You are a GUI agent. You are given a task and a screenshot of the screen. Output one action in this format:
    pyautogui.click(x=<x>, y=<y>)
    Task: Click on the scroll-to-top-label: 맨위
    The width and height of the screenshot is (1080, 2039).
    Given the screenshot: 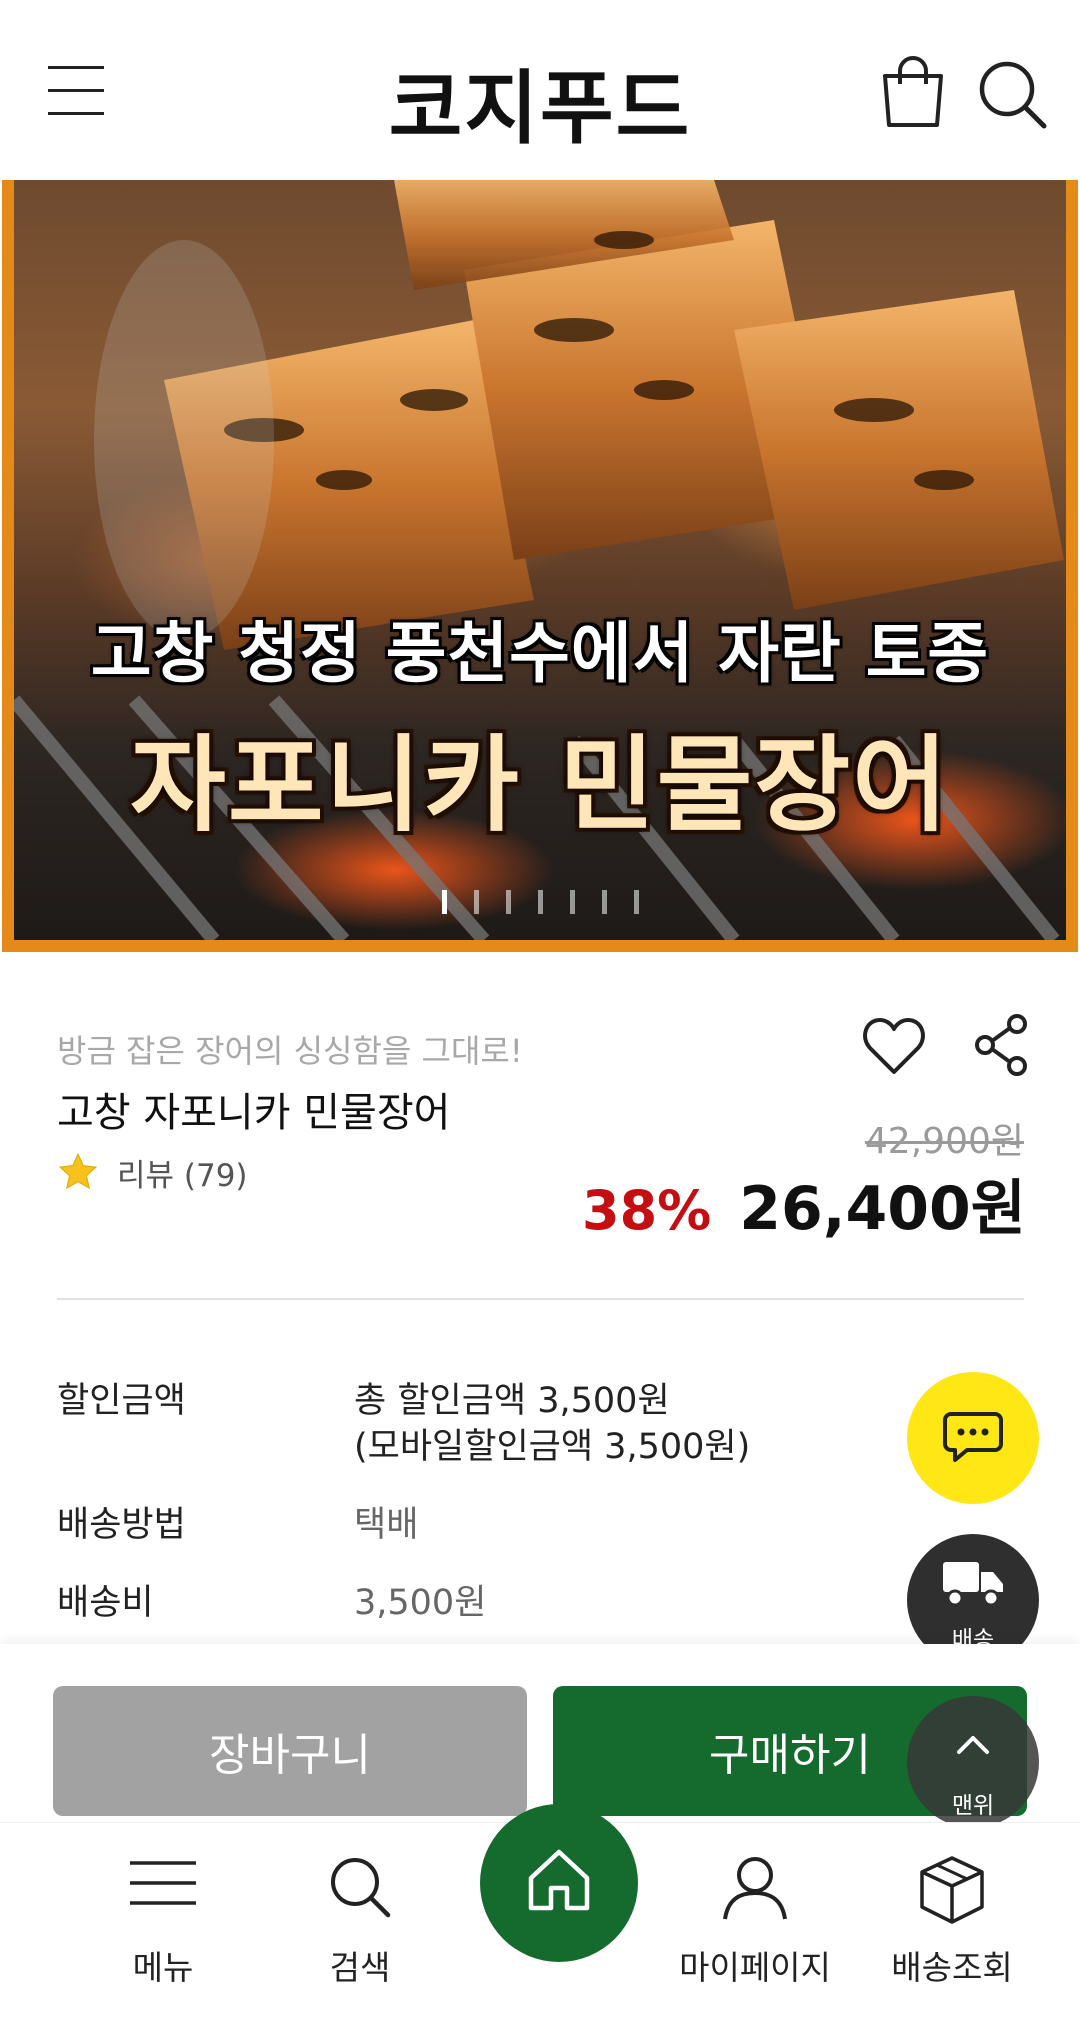 What is the action you would take?
    pyautogui.click(x=973, y=1806)
    